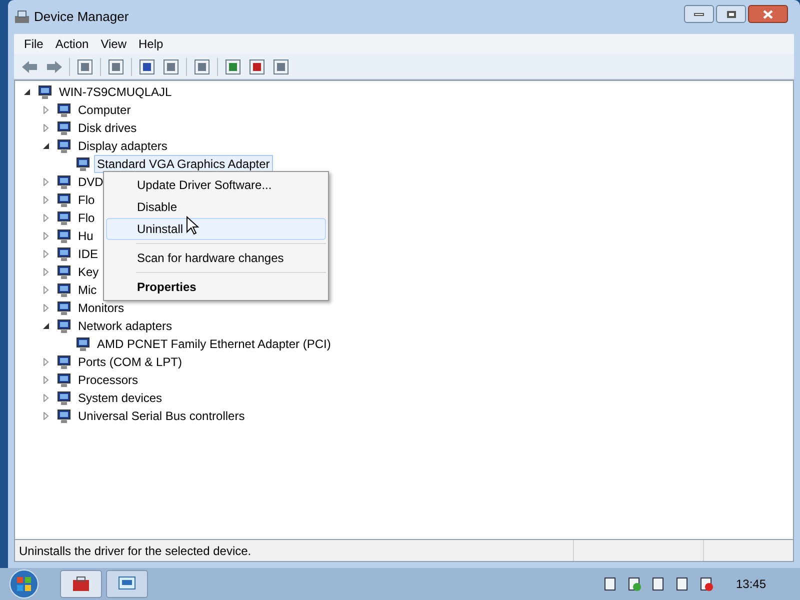 The width and height of the screenshot is (800, 600). I want to click on tree-item: AMD PCNET Family Ethernet Adapter (PCI), so click(214, 344).